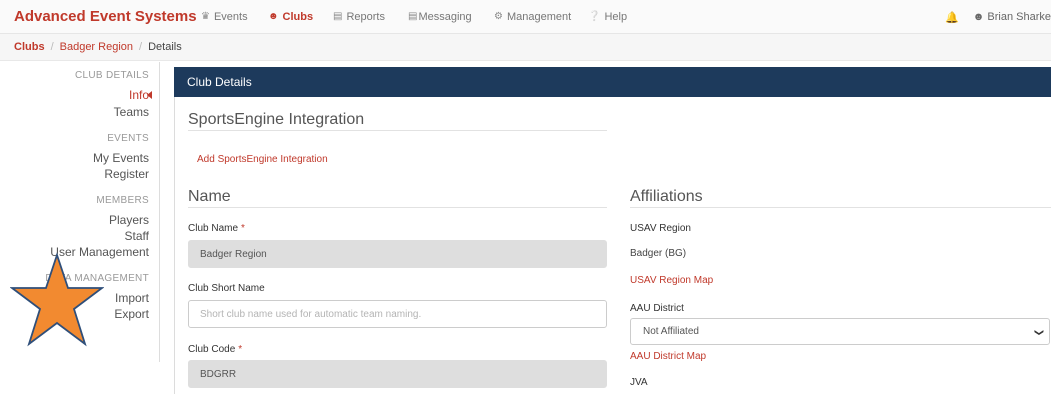 This screenshot has height=394, width=1051. Describe the element at coordinates (397, 254) in the screenshot. I see `club-name-field` at that location.